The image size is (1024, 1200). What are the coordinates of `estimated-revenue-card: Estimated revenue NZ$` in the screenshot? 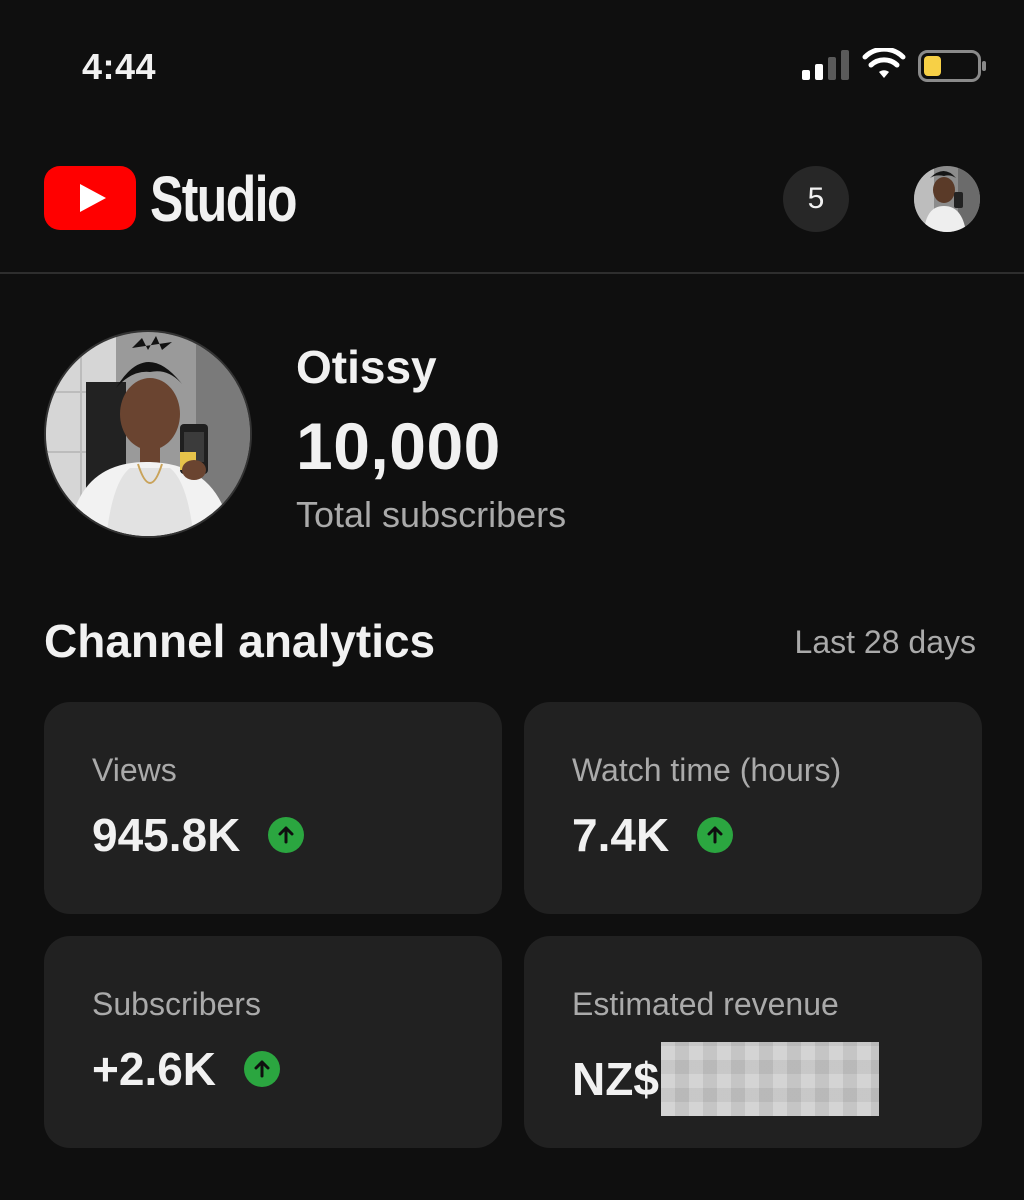 It's located at (753, 1042).